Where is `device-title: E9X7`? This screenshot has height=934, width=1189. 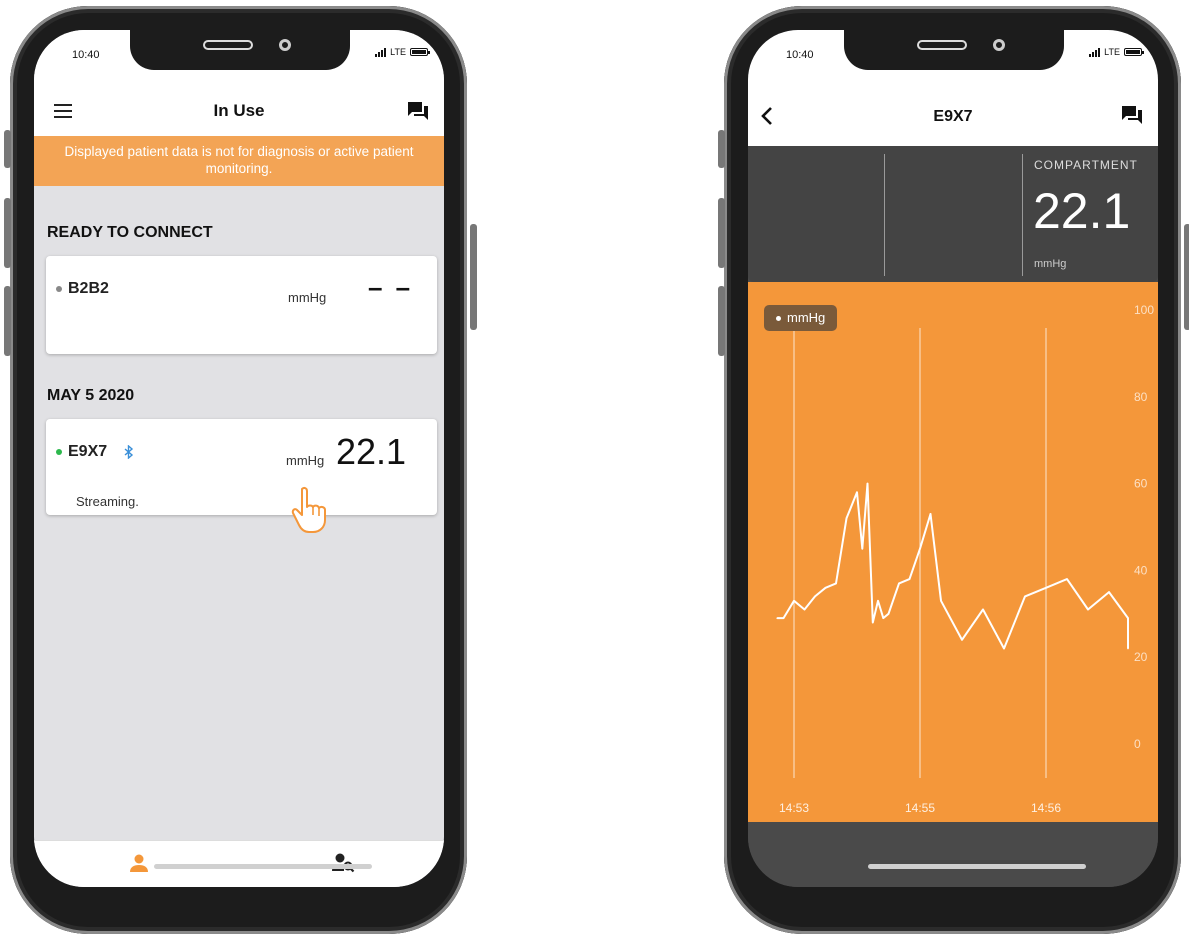 device-title: E9X7 is located at coordinates (953, 116).